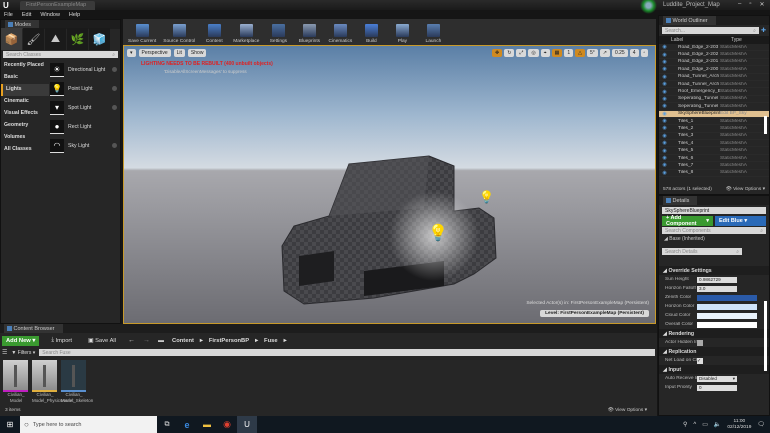 The height and width of the screenshot is (433, 770). Describe the element at coordinates (497, 53) in the screenshot. I see `translate-tool-icon: ✥` at that location.